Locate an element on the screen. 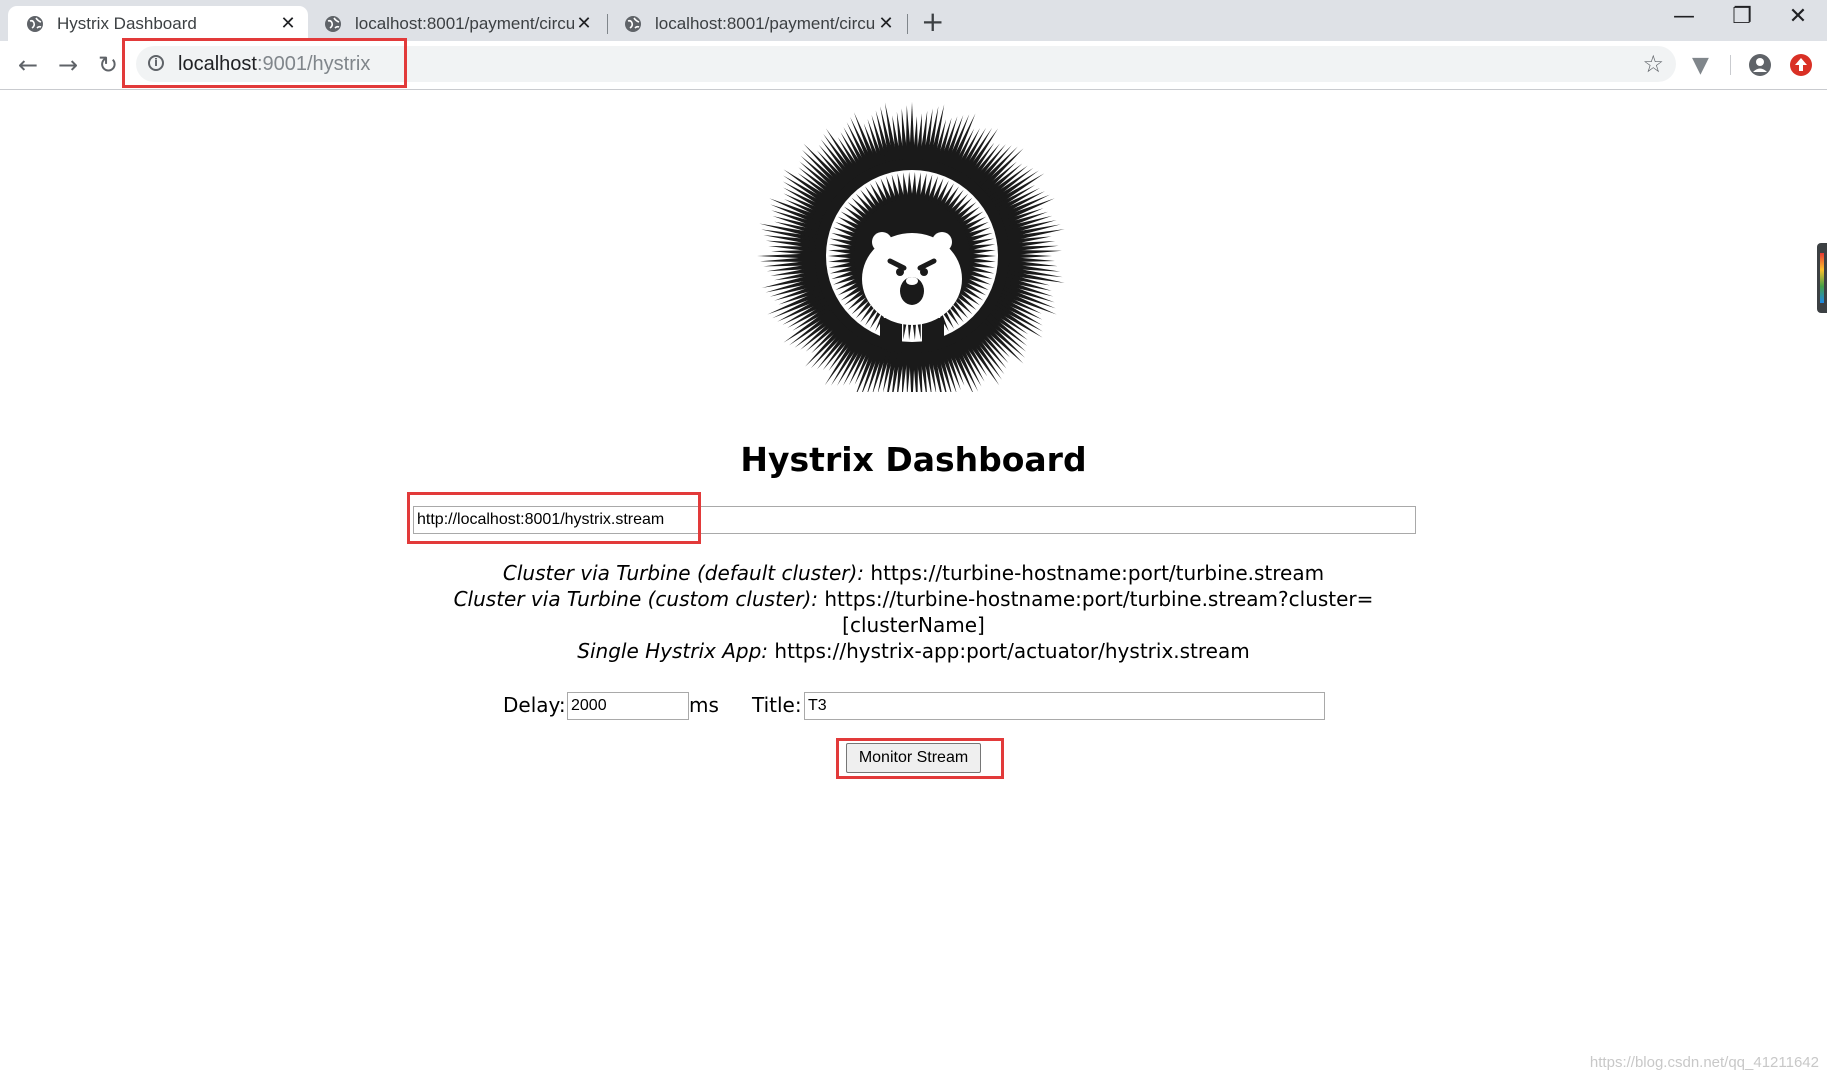 This screenshot has width=1827, height=1080. tab-payment-circuit-2: localhost:8001/payment/circui ✕ is located at coordinates (757, 23).